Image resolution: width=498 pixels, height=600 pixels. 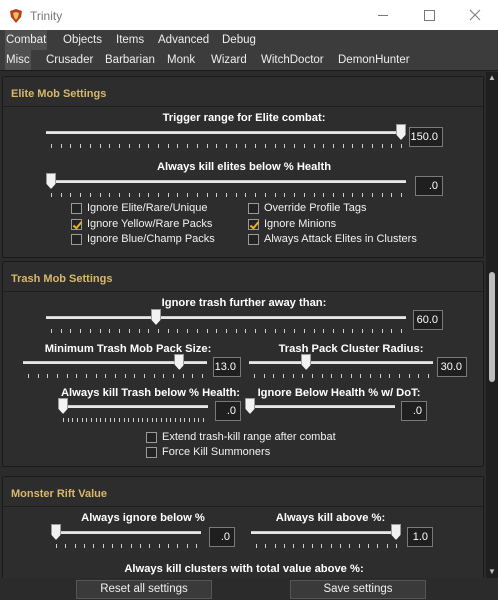 What do you see at coordinates (133, 406) in the screenshot?
I see `trash-kill-below-slider-track` at bounding box center [133, 406].